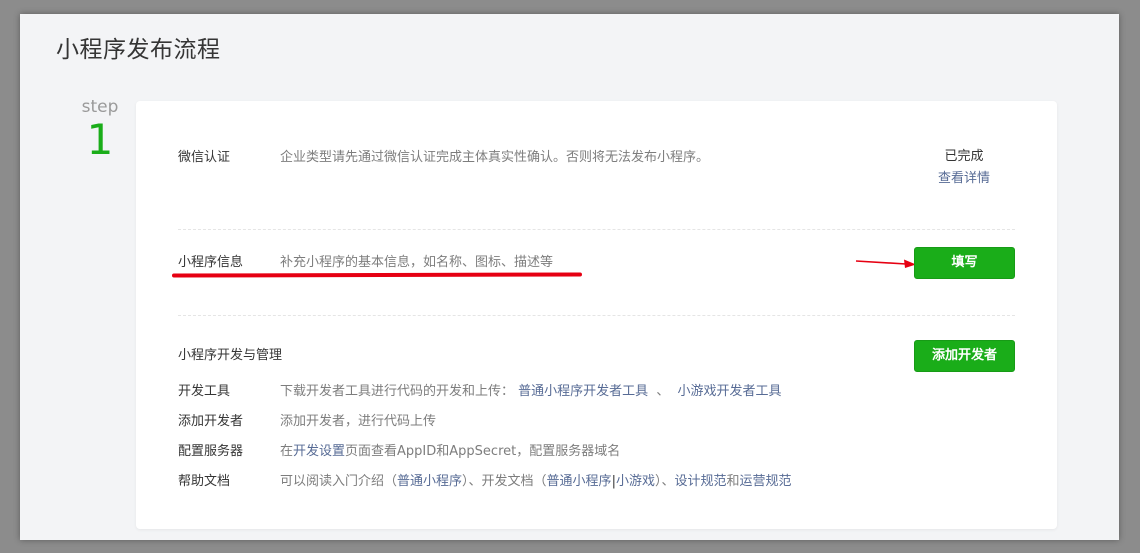 This screenshot has width=1140, height=553. I want to click on dev-tools-label: 开发工具, so click(204, 391).